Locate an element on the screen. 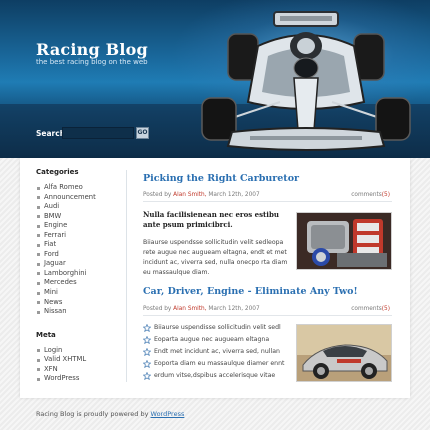 This screenshot has height=430, width=430. category-label: Mini is located at coordinates (51, 292).